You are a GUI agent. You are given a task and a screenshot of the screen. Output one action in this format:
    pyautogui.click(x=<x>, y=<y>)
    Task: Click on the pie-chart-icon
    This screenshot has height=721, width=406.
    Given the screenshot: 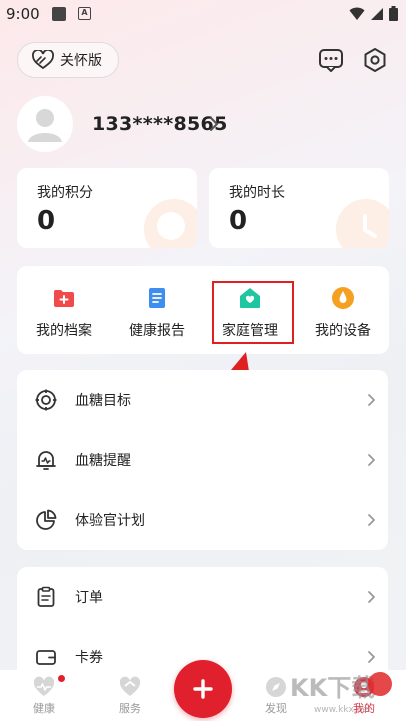 What is the action you would take?
    pyautogui.click(x=46, y=519)
    